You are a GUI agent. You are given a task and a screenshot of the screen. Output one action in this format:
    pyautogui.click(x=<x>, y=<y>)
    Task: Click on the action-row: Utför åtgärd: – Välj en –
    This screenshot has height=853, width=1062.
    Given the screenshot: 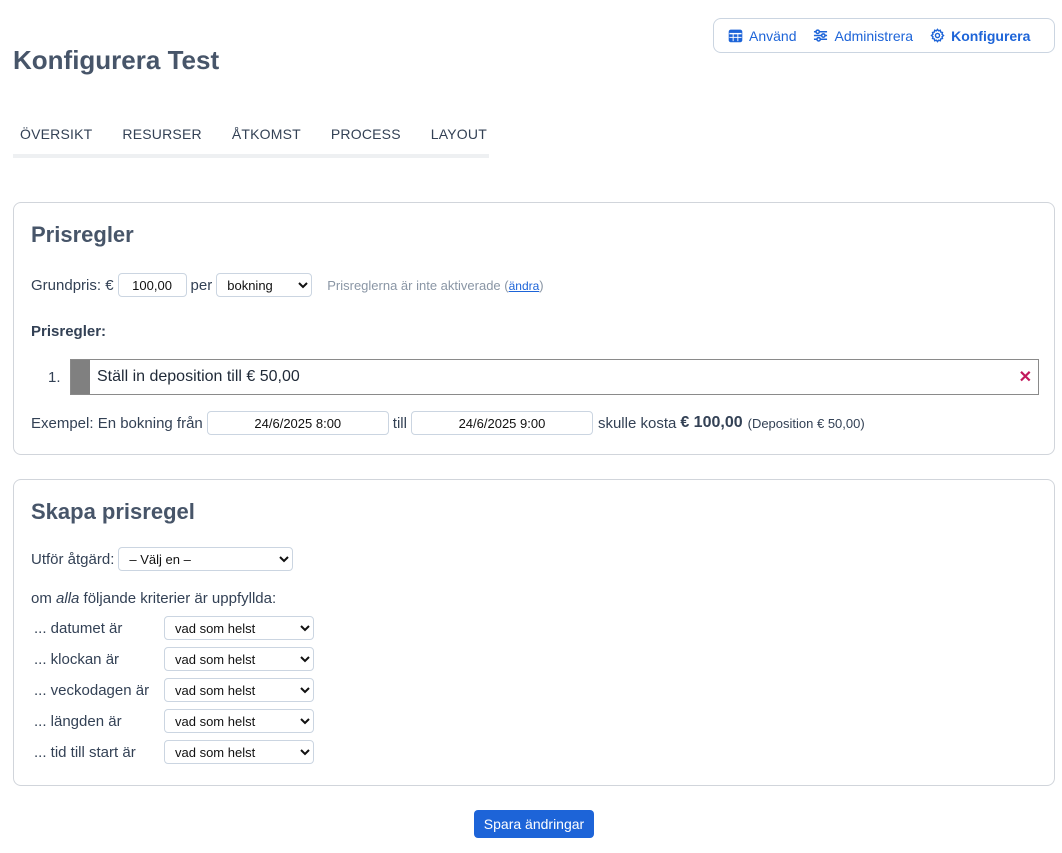 What is the action you would take?
    pyautogui.click(x=162, y=559)
    